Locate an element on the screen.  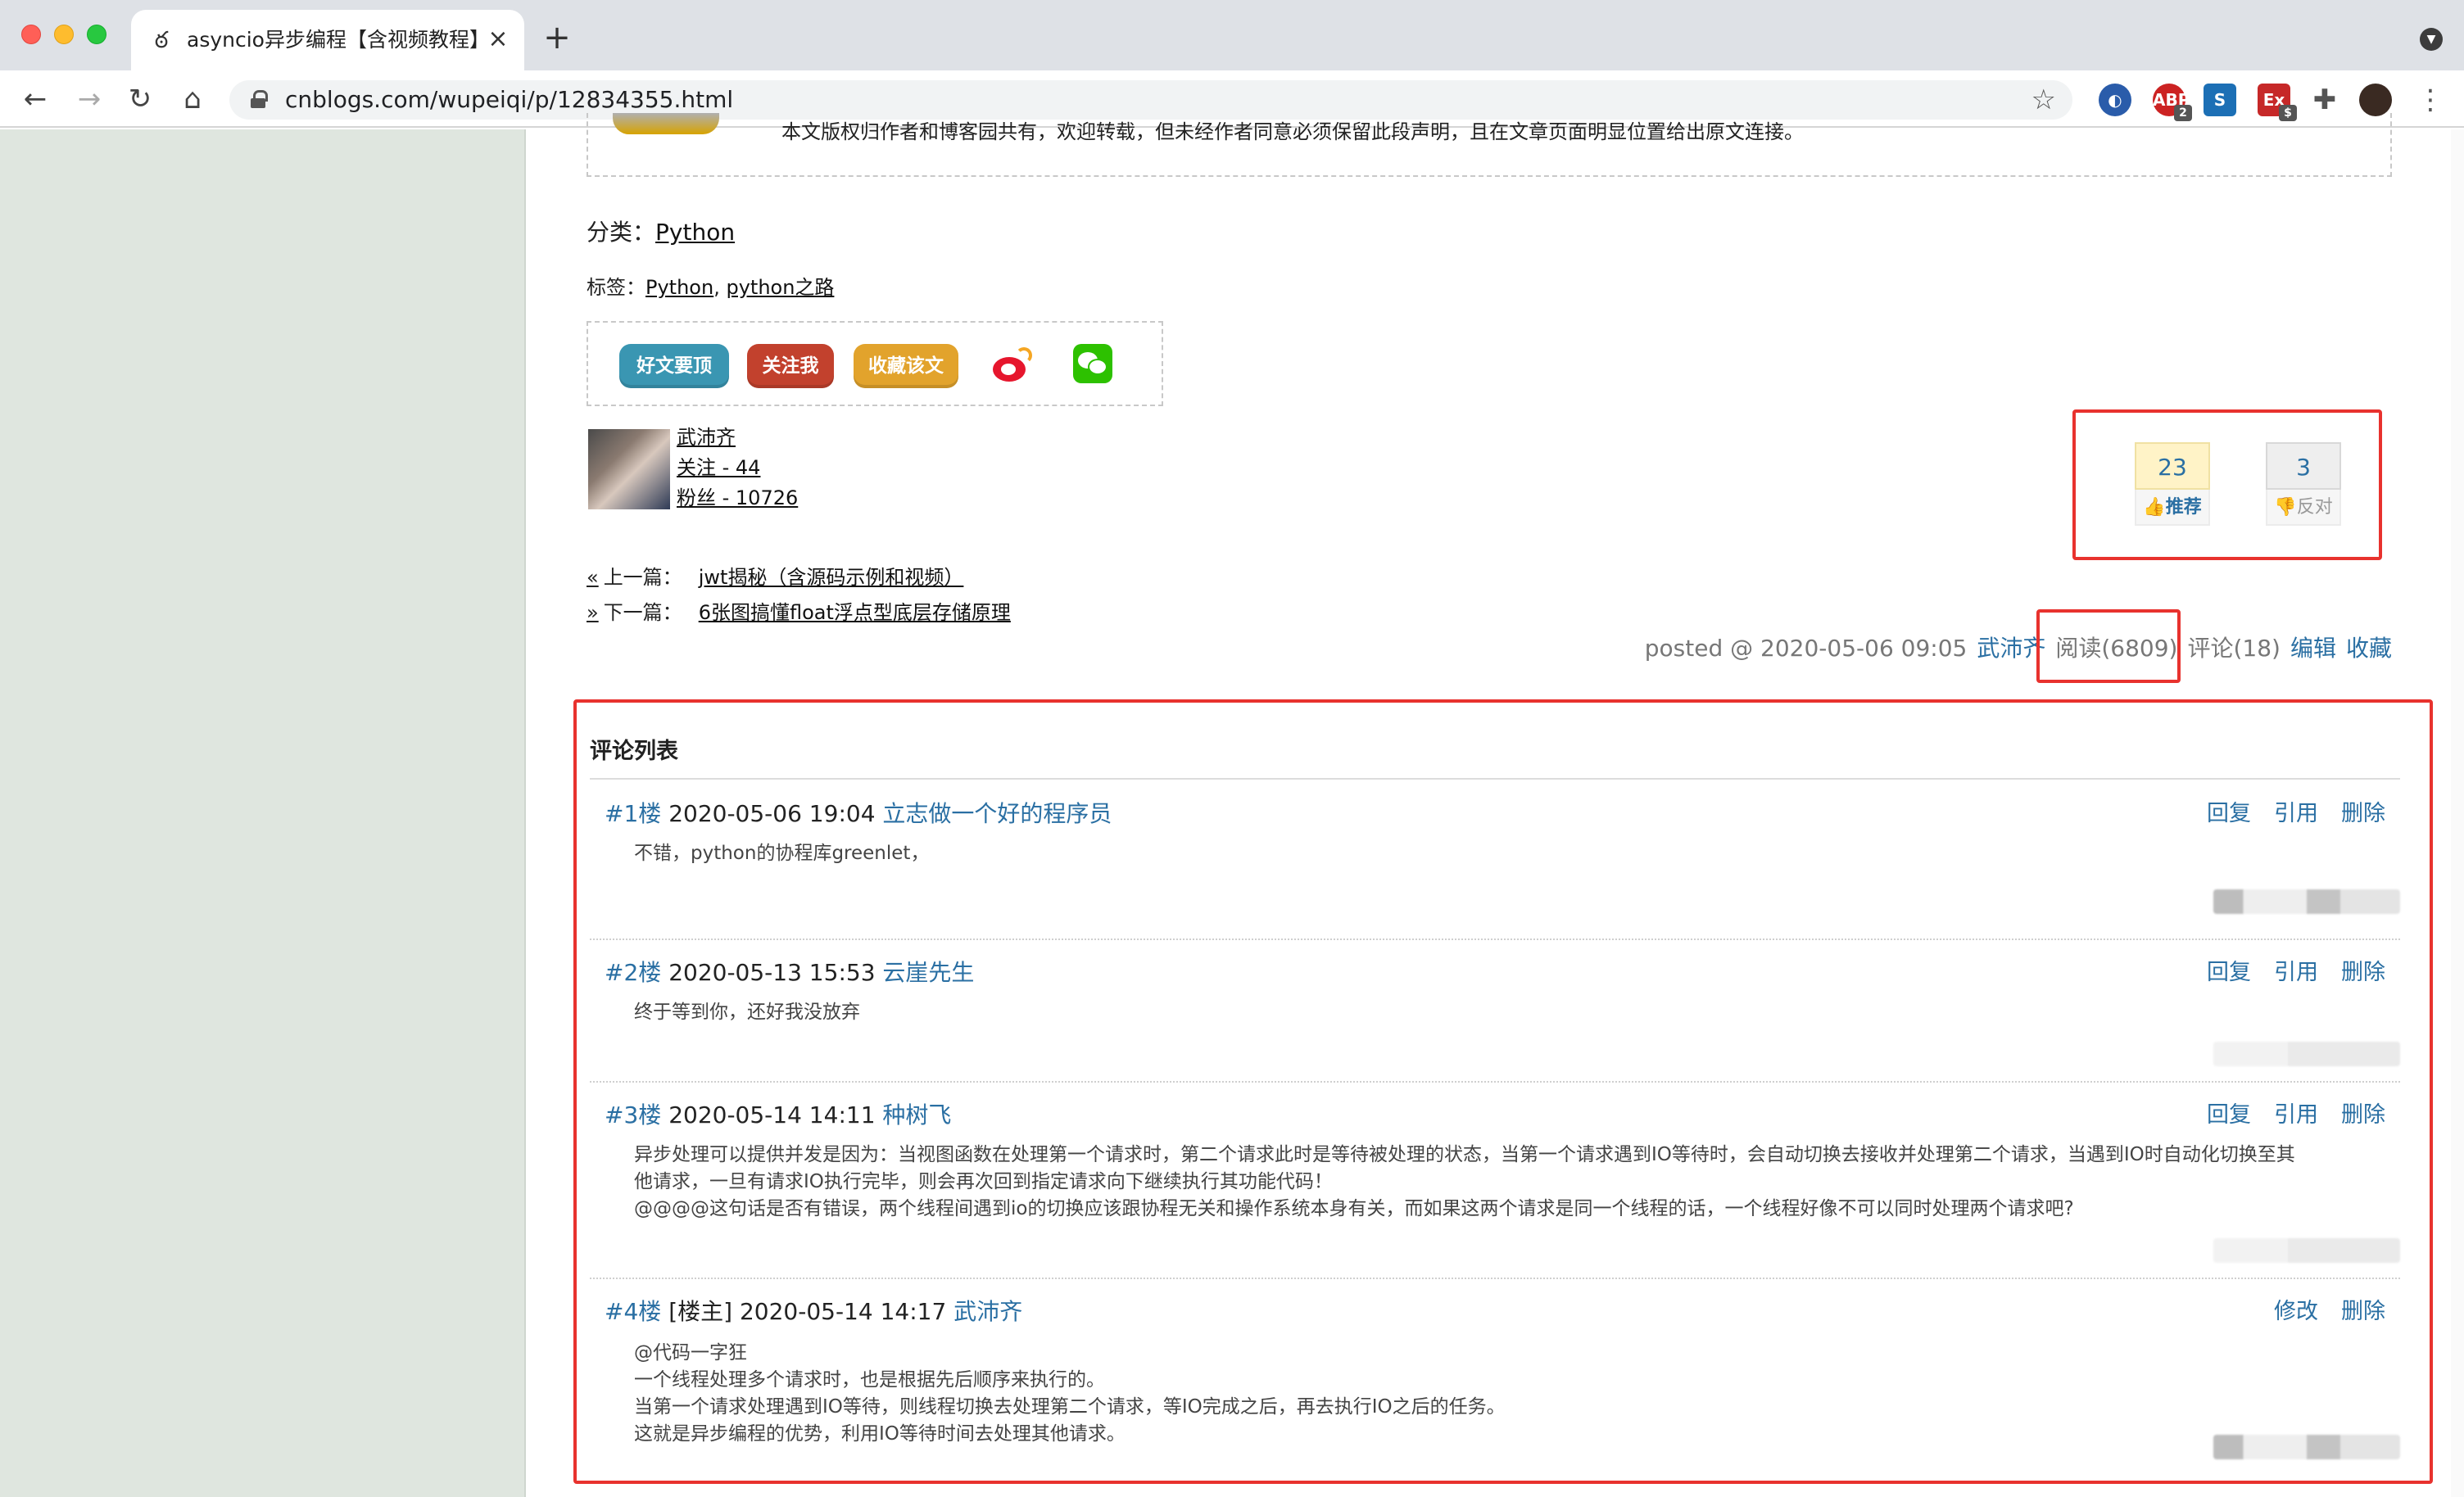
next-post-label: 下一篇： is located at coordinates (642, 612).